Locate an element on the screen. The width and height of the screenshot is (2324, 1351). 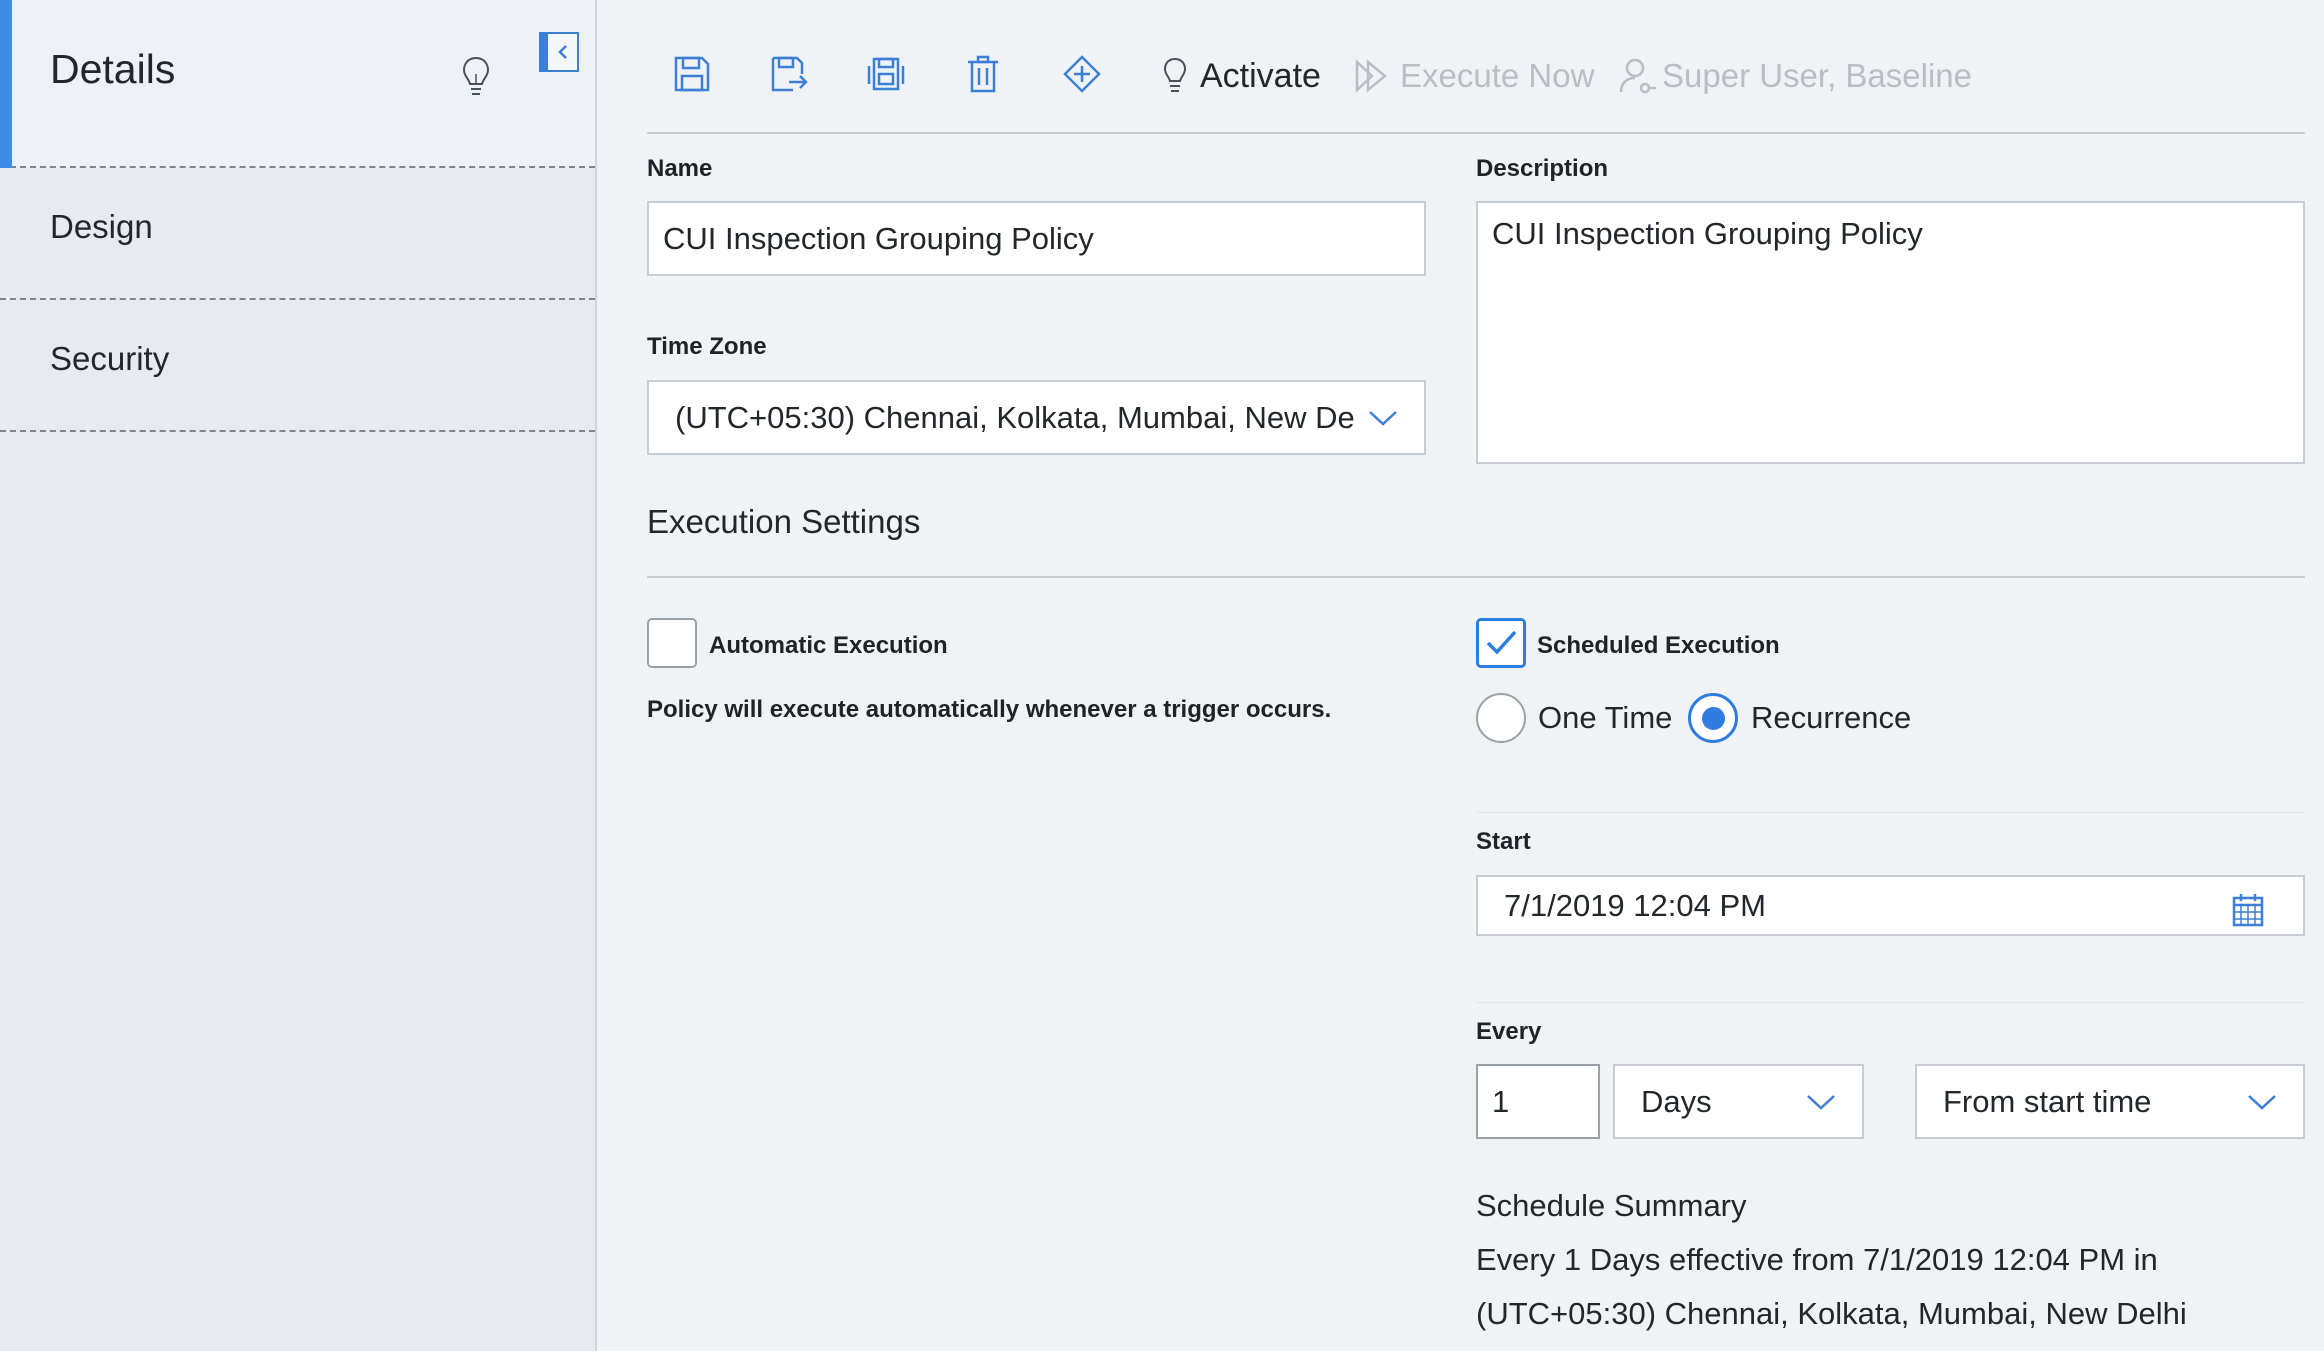
activate-button: Activate is located at coordinates (1241, 76).